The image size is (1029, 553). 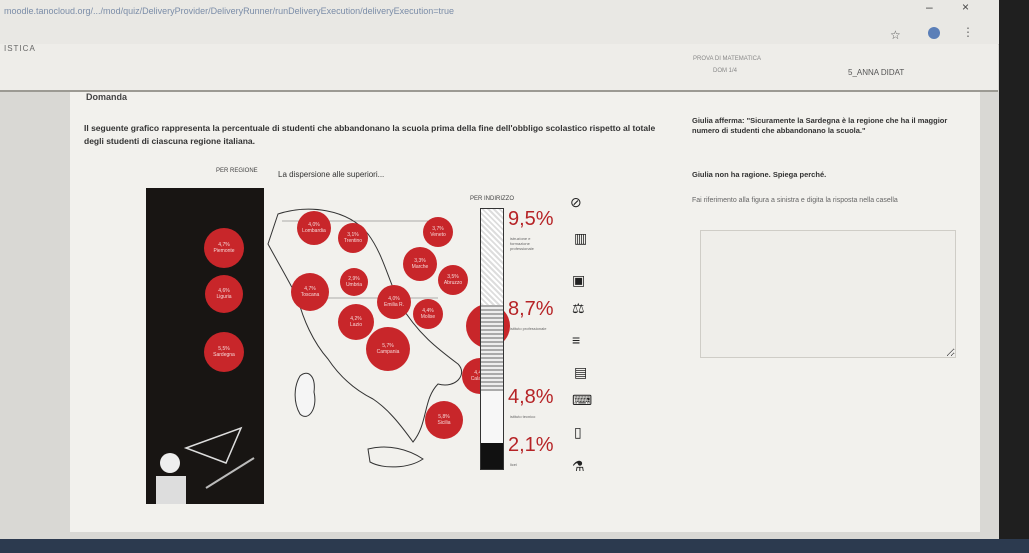 What do you see at coordinates (492, 417) in the screenshot?
I see `column-segment-tecnico` at bounding box center [492, 417].